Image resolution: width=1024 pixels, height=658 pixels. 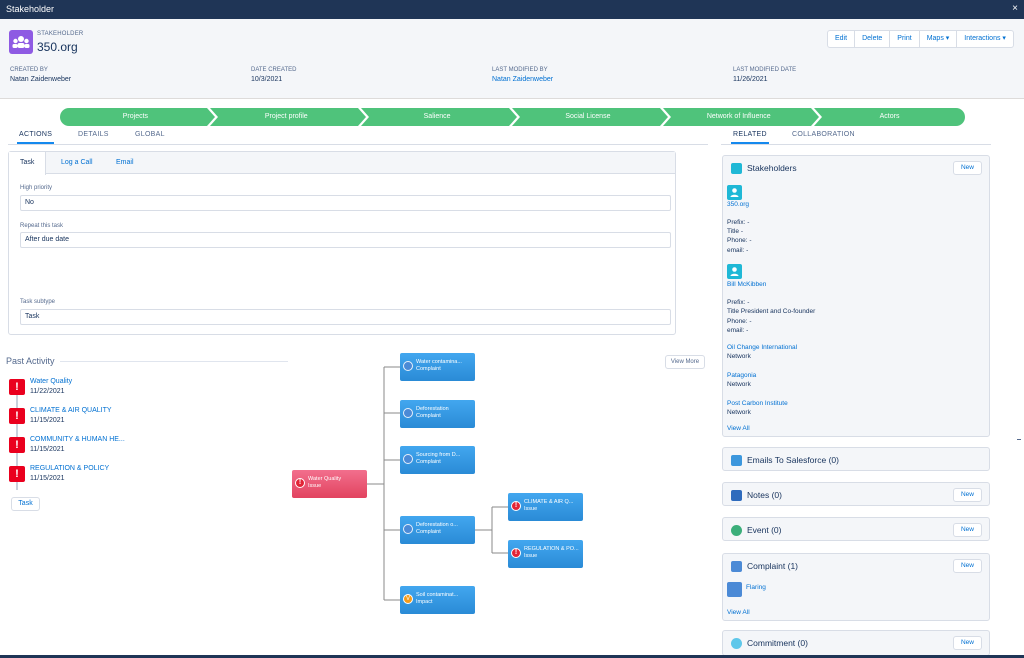 What do you see at coordinates (267, 79) in the screenshot?
I see `meta-value: 10/3/2021` at bounding box center [267, 79].